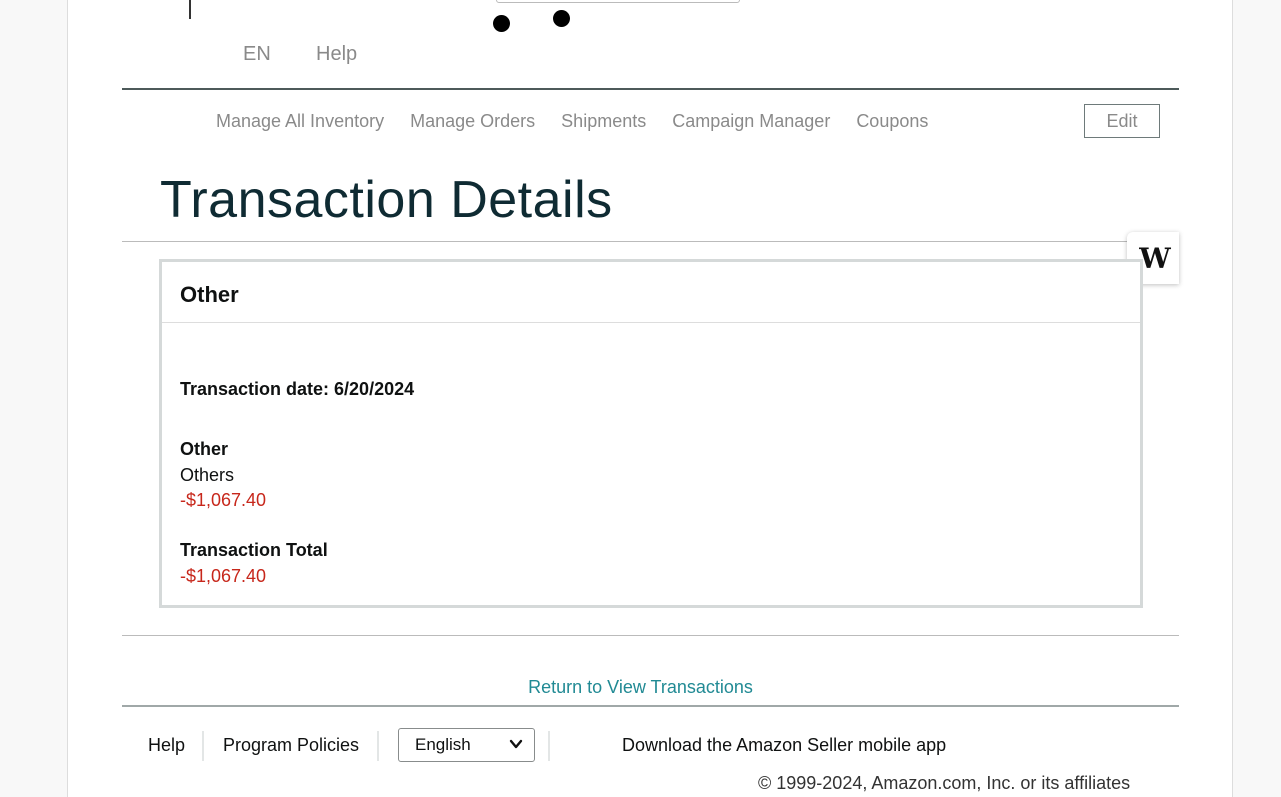 This screenshot has width=1281, height=797. I want to click on nav-shipments: Shipments, so click(603, 121).